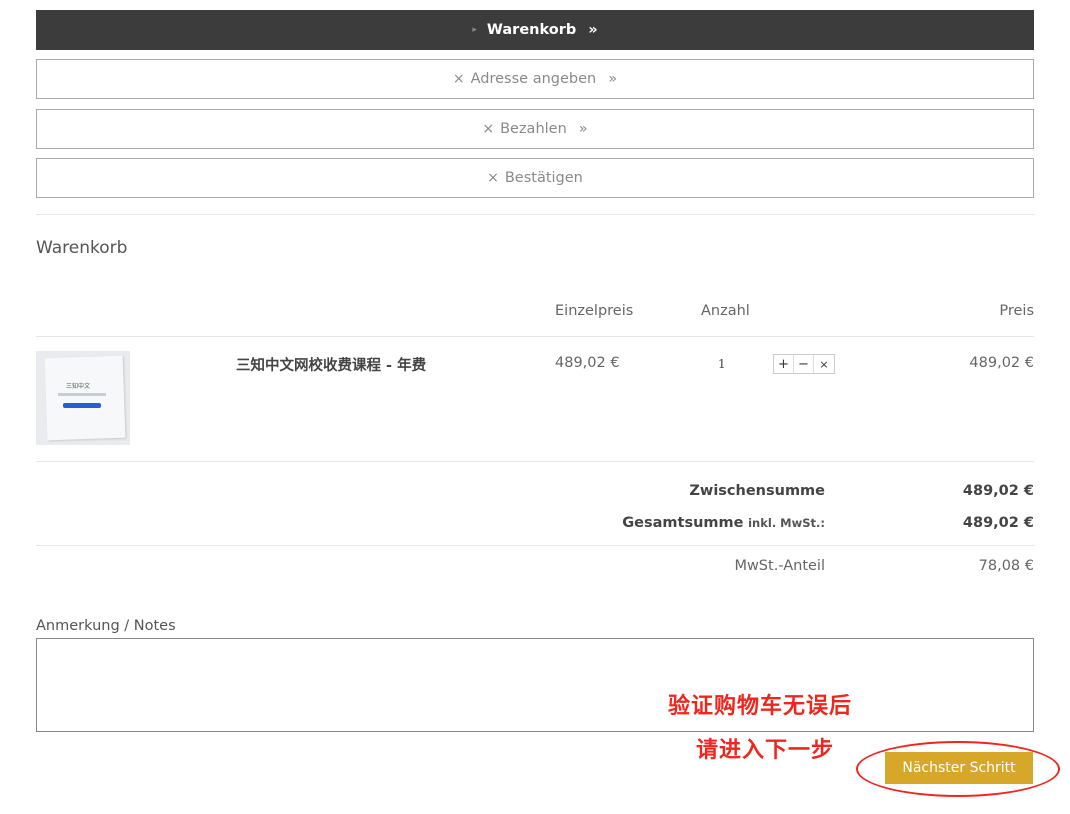 The image size is (1070, 814). What do you see at coordinates (824, 364) in the screenshot?
I see `remove-icon: ×` at bounding box center [824, 364].